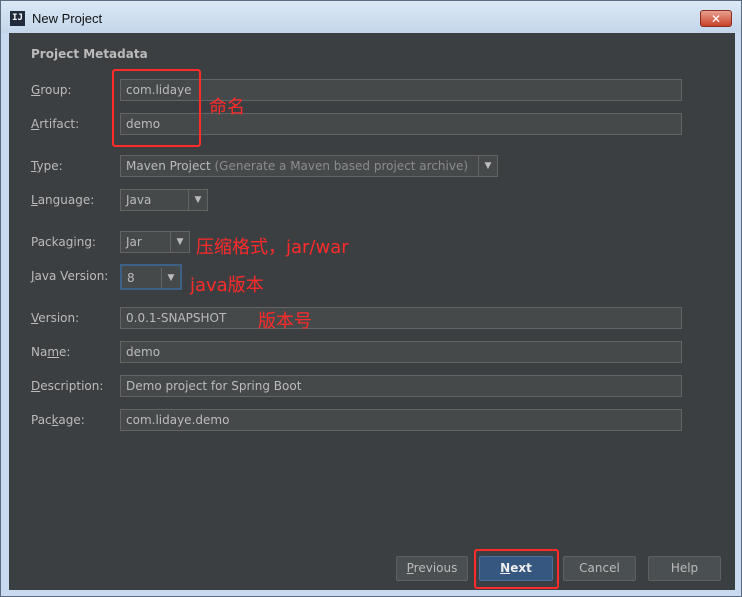 Image resolution: width=742 pixels, height=597 pixels. What do you see at coordinates (432, 568) in the screenshot?
I see `previous-button: Previous` at bounding box center [432, 568].